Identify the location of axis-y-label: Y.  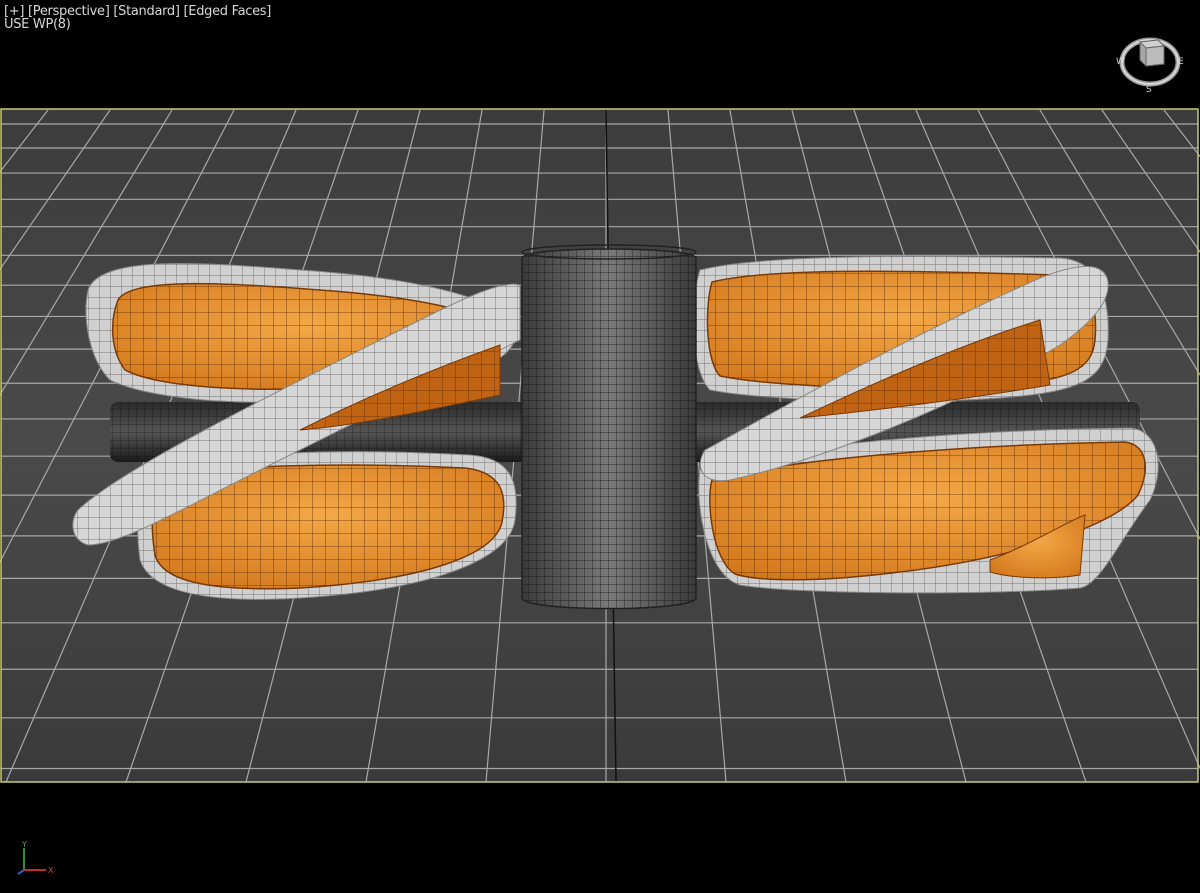
(24, 844).